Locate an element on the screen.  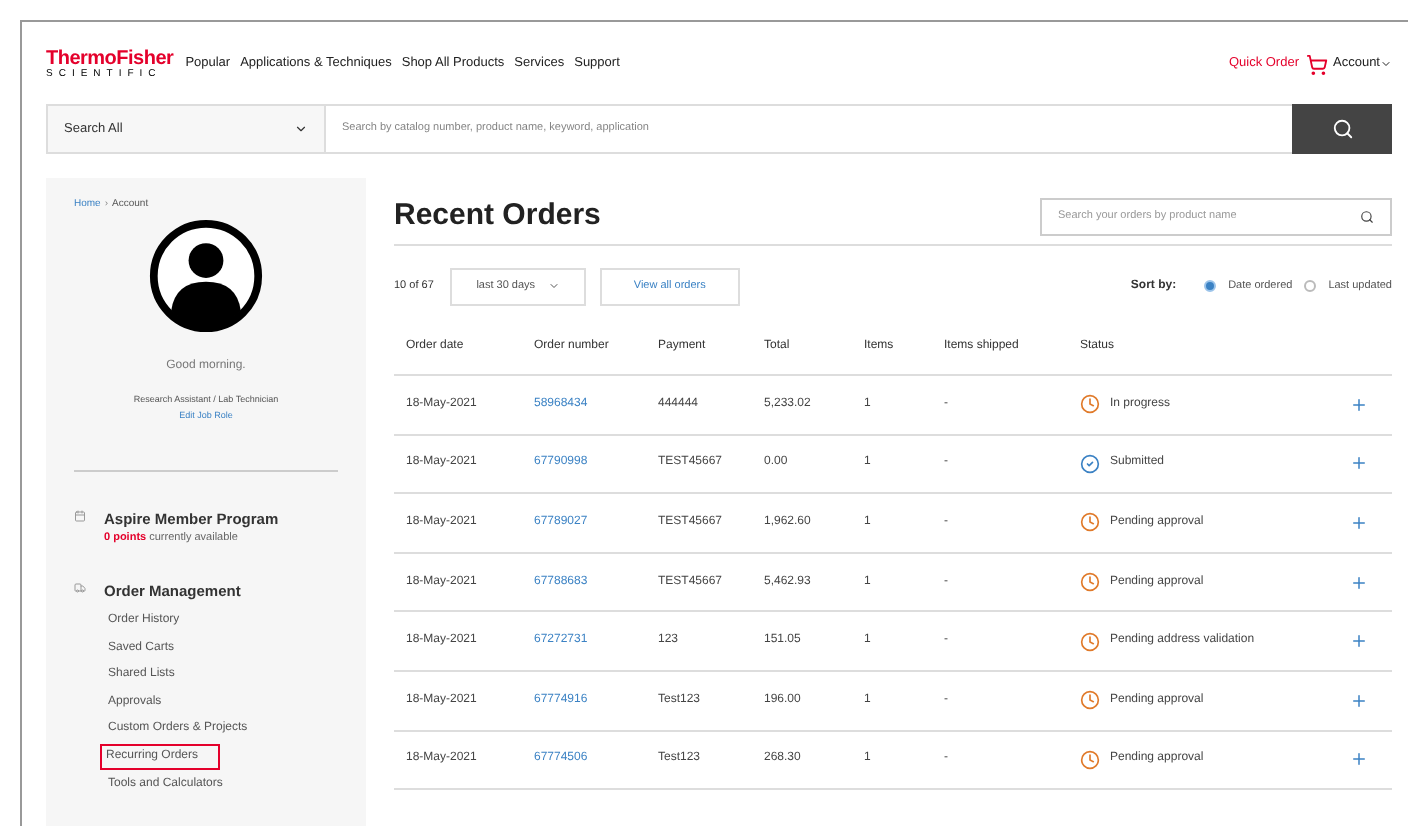
truck-icon is located at coordinates (80, 587).